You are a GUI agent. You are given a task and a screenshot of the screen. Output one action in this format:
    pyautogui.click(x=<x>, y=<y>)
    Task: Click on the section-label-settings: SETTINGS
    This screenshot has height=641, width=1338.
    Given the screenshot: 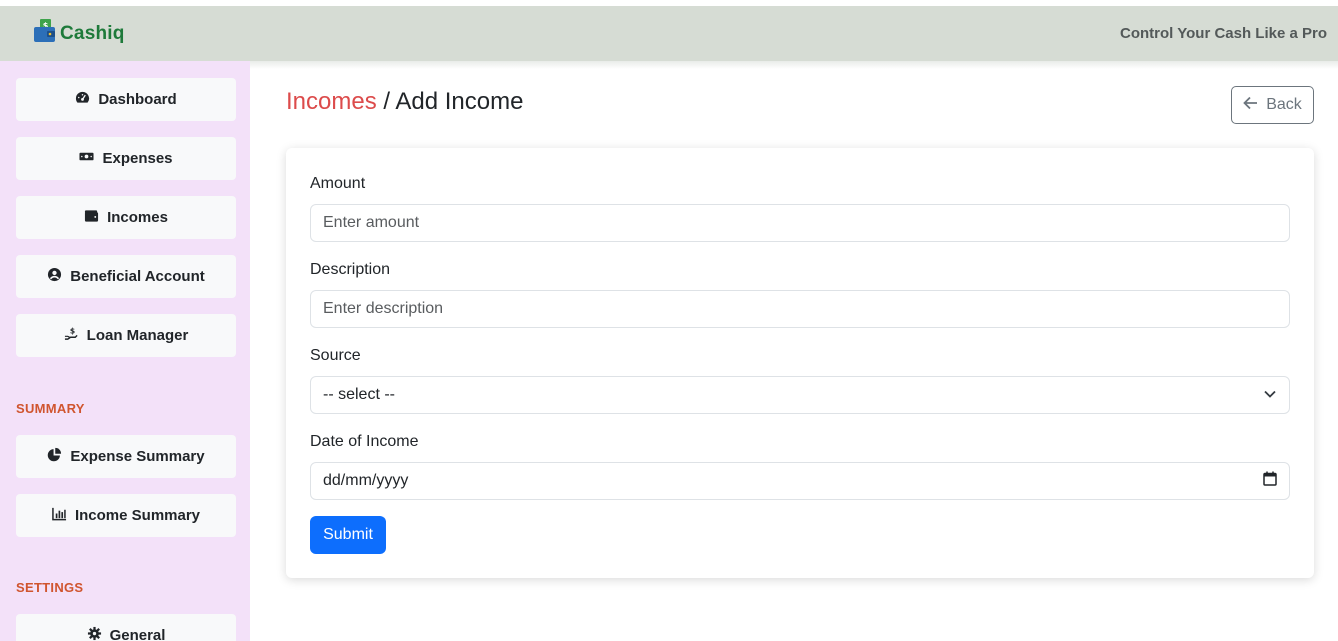 What is the action you would take?
    pyautogui.click(x=50, y=587)
    